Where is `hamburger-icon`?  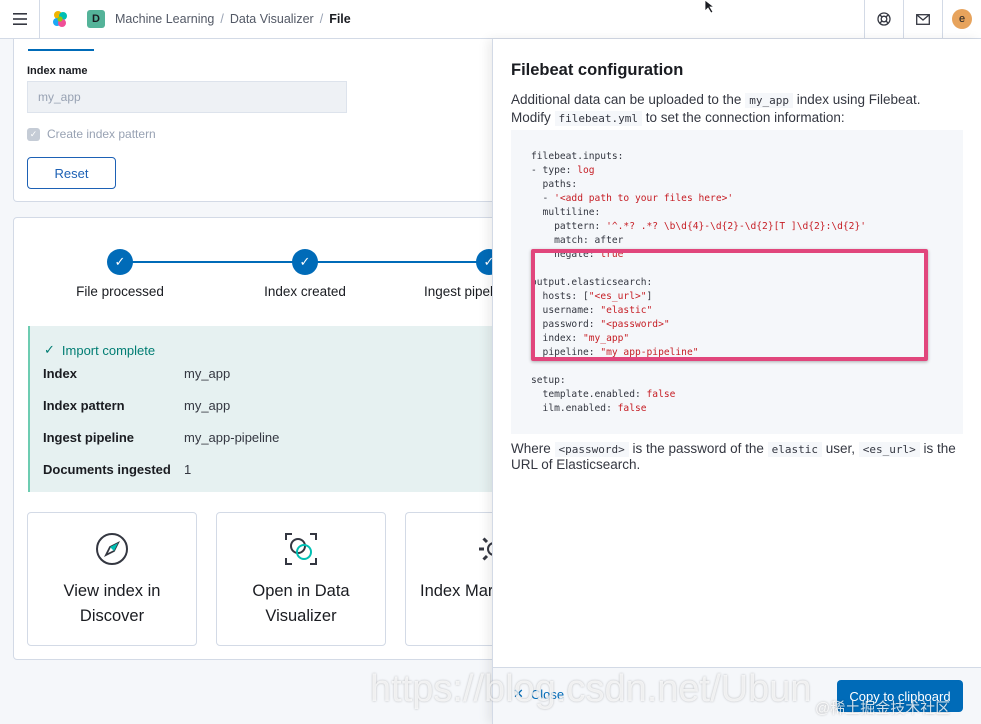
hamburger-icon is located at coordinates (19, 19).